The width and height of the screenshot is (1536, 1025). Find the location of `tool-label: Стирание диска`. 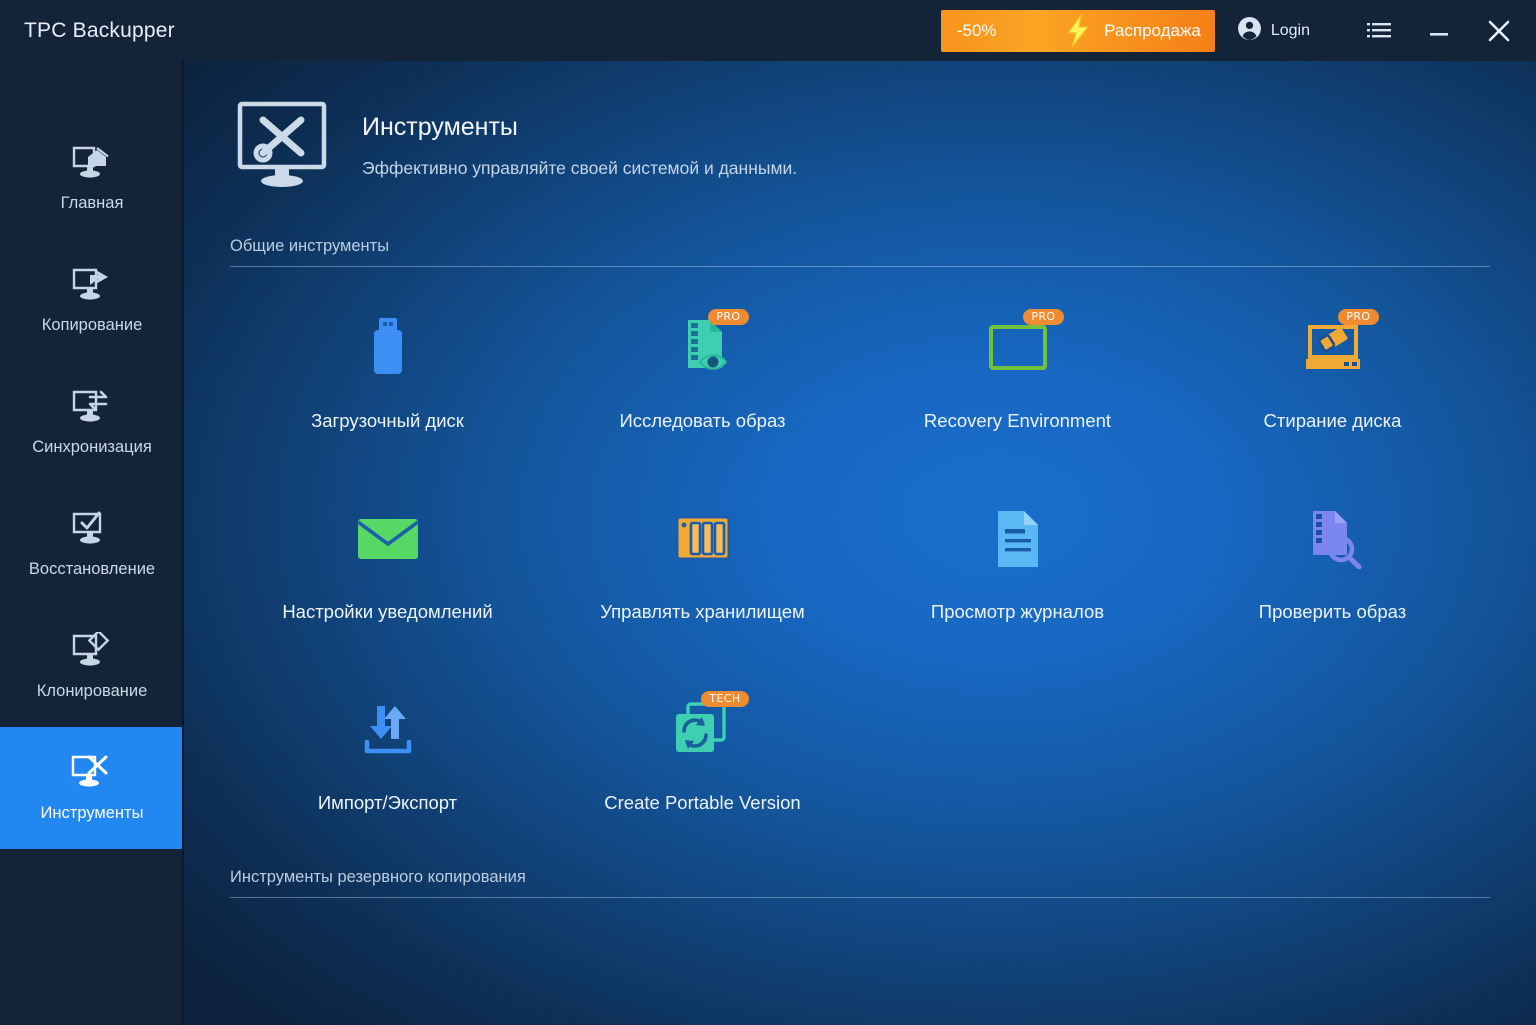

tool-label: Стирание диска is located at coordinates (1332, 420).